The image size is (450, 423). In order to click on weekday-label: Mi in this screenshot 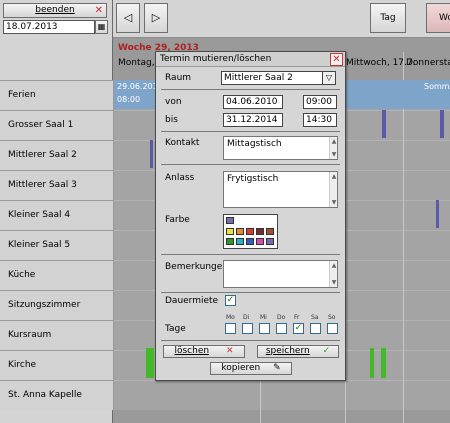, I will do `click(263, 317)`.